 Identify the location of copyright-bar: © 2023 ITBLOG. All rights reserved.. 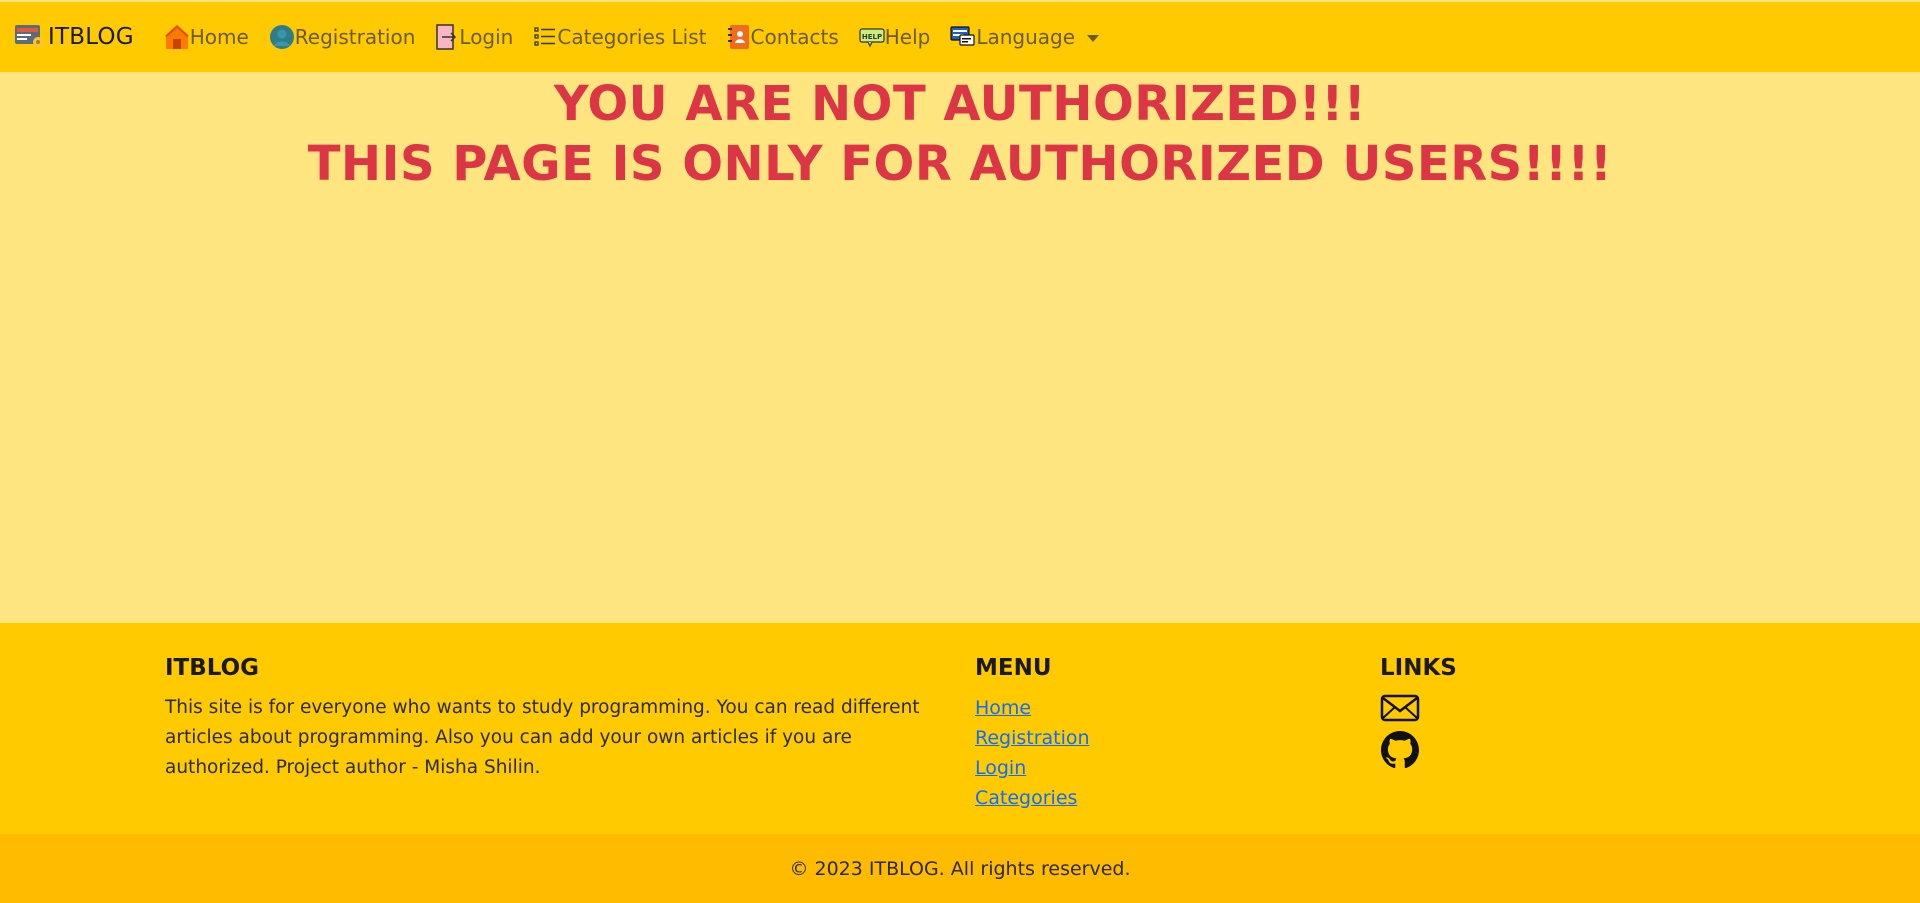
(960, 868).